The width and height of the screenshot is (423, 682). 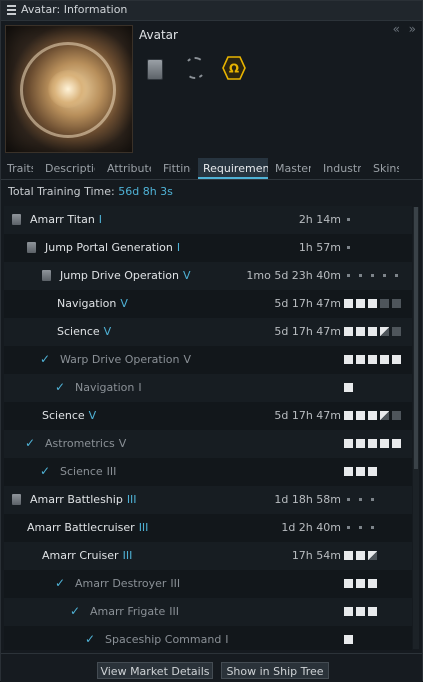 I want to click on show-in-ship-tree-button: Show in Ship Tree, so click(x=275, y=670).